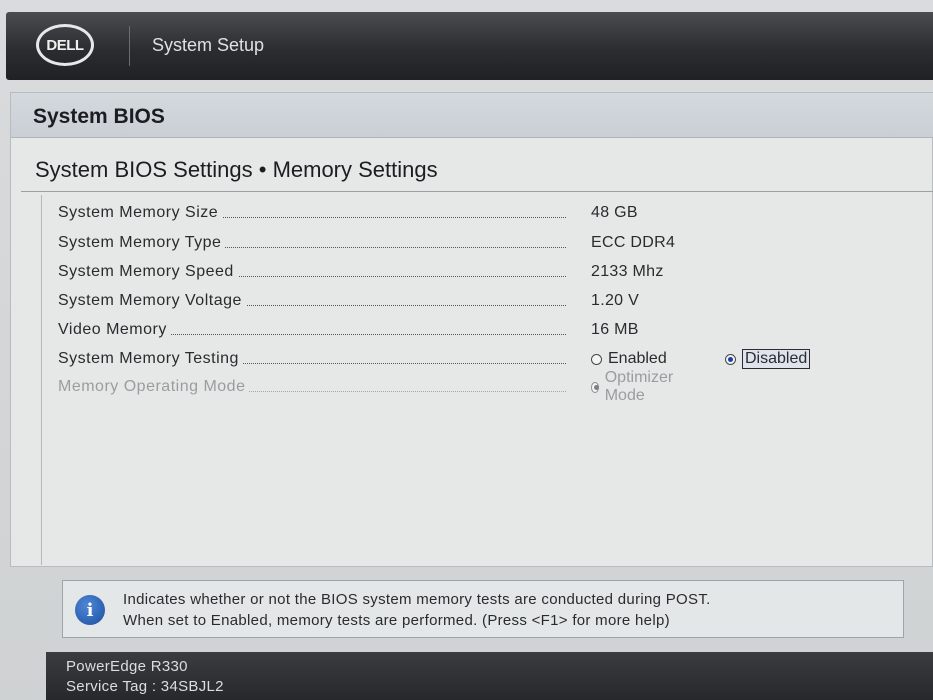 This screenshot has height=700, width=933. Describe the element at coordinates (477, 191) in the screenshot. I see `section-divider` at that location.